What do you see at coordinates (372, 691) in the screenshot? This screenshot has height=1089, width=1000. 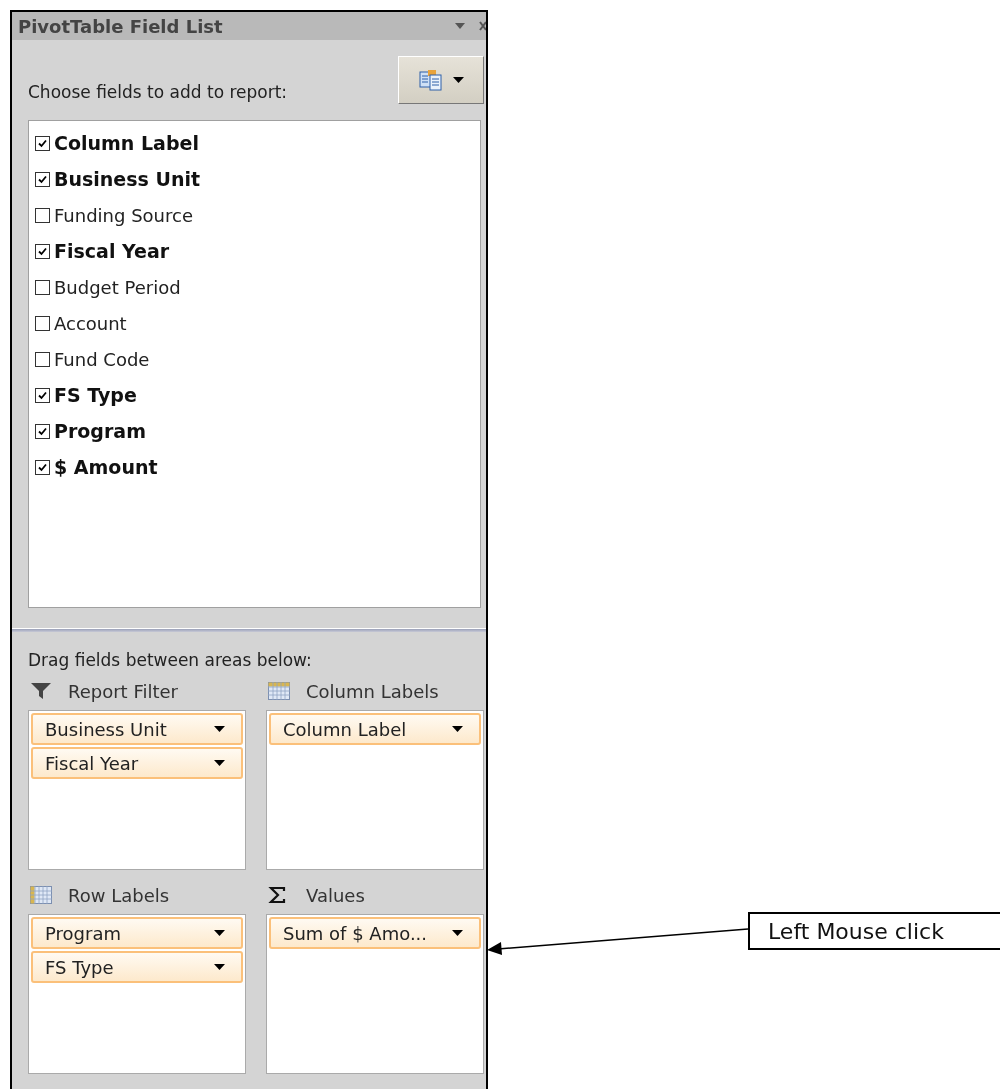 I see `area-title: Column Labels` at bounding box center [372, 691].